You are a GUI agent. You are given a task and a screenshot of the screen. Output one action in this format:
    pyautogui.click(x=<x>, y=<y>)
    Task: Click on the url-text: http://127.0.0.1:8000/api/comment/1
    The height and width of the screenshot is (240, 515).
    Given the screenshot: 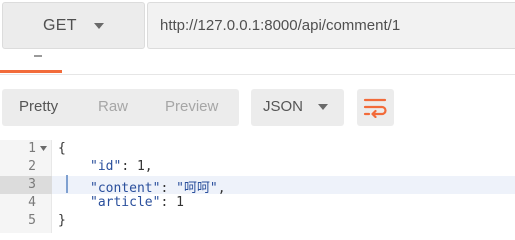 What is the action you would take?
    pyautogui.click(x=280, y=25)
    